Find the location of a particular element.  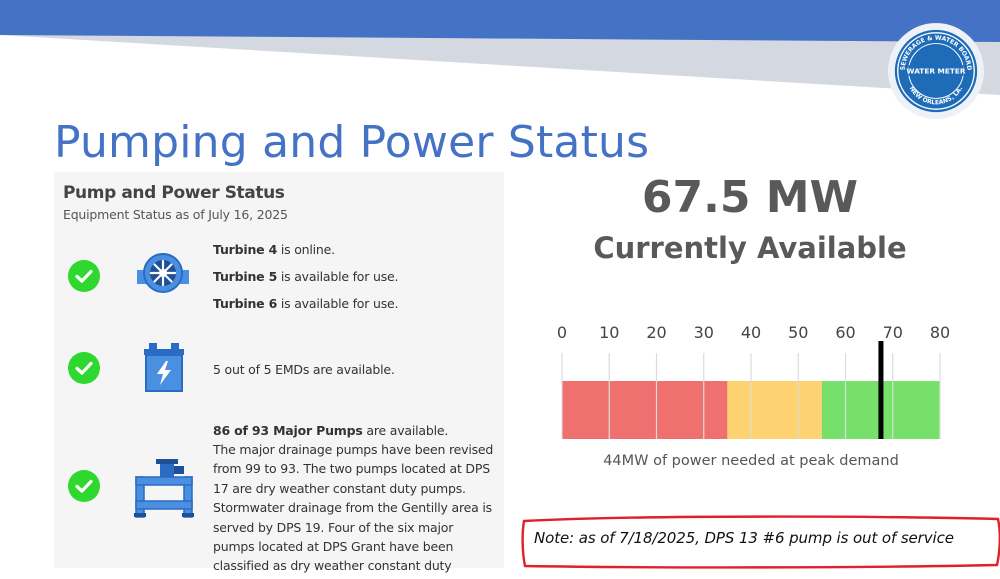

panel-title: Pump and Power Status is located at coordinates (174, 193).